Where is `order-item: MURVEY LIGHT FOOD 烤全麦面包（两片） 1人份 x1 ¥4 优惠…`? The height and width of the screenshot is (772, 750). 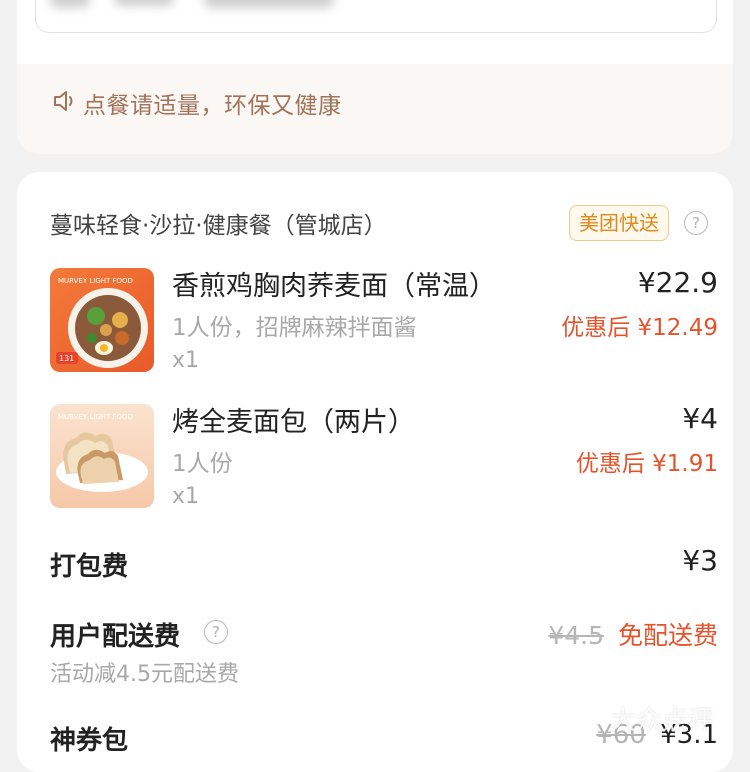
order-item: MURVEY LIGHT FOOD 烤全麦面包（两片） 1人份 x1 ¥4 优惠… is located at coordinates (384, 458).